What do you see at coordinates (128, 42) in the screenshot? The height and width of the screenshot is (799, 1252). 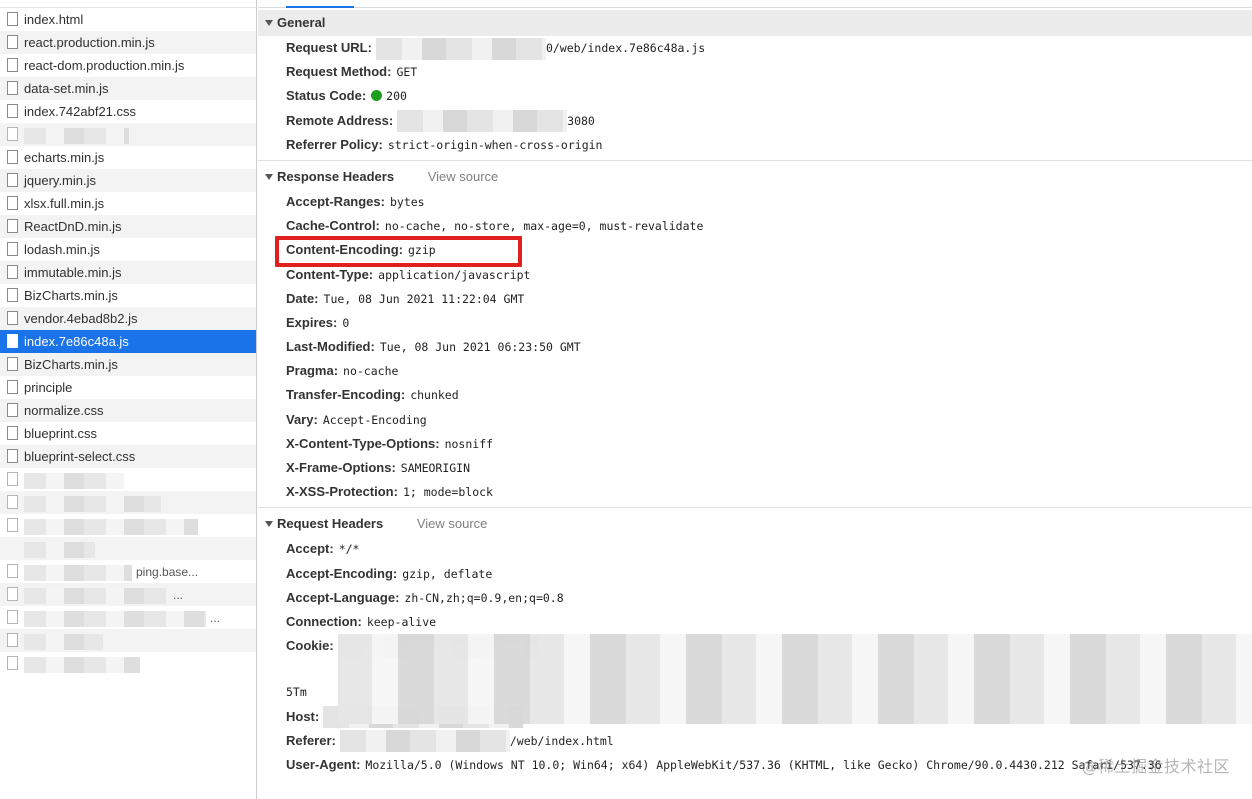 I see `file-row: react.production.min.js` at bounding box center [128, 42].